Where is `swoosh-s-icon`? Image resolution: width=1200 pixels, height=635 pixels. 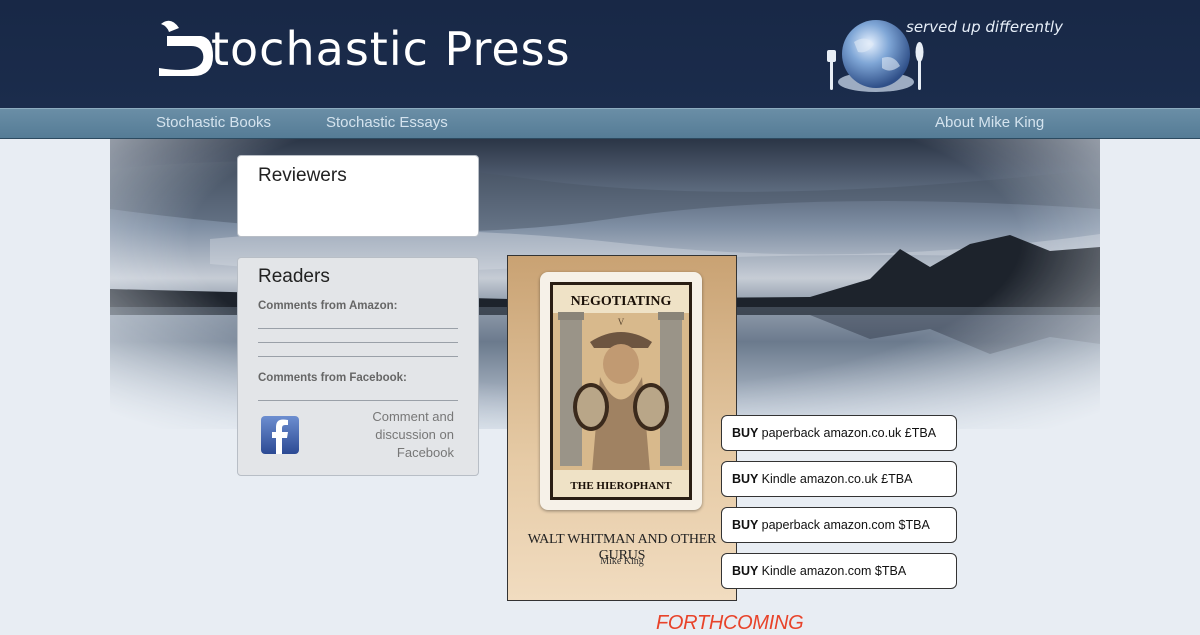 swoosh-s-icon is located at coordinates (186, 48).